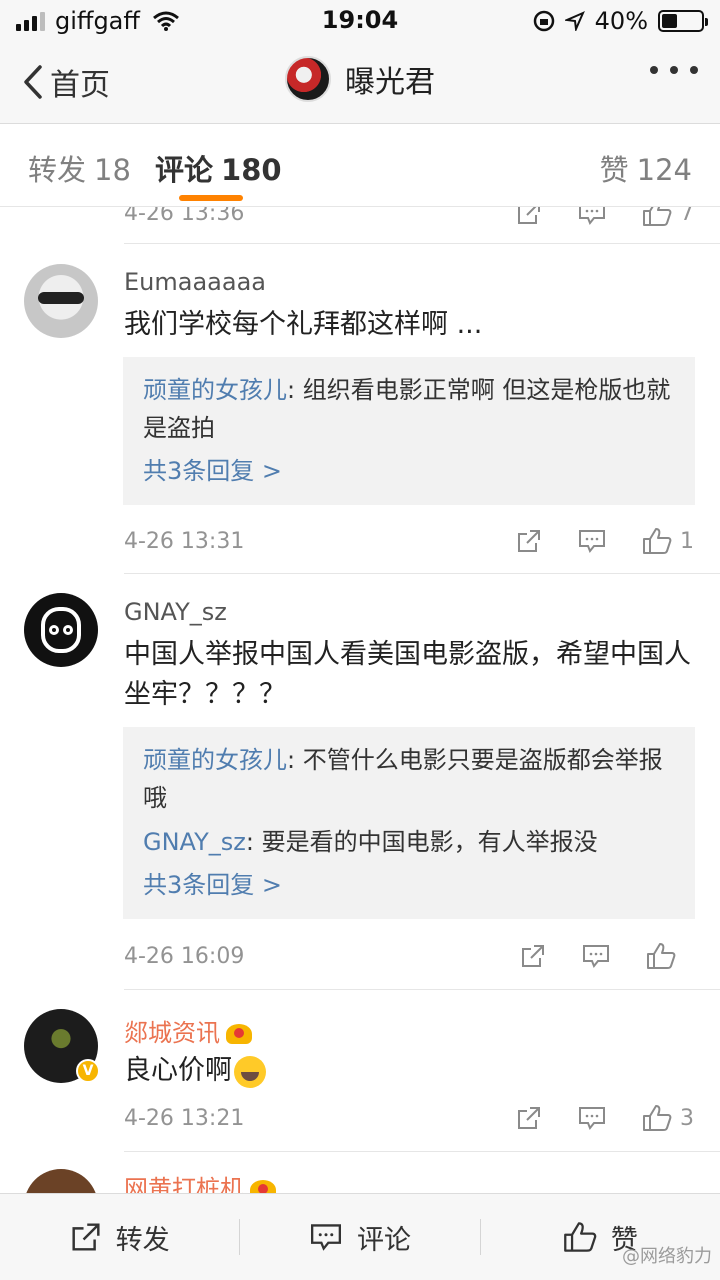  I want to click on reply-box: 顽童的女孩儿: 组织看电影正常啊 但这是枪版也就是盗拍 共3条回复 >, so click(409, 431).